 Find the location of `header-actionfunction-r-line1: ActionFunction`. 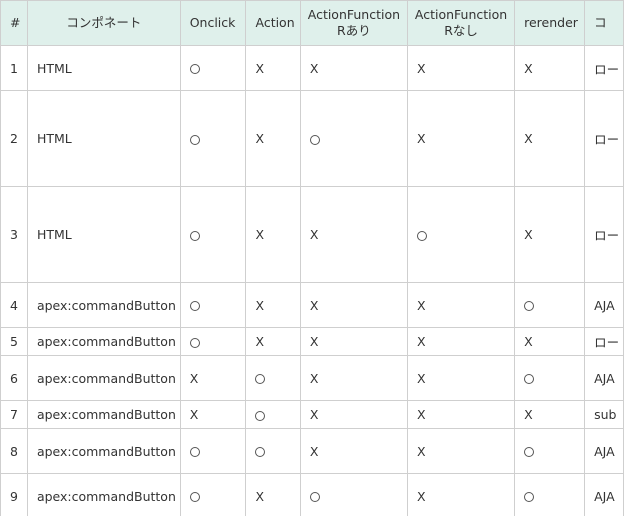

header-actionfunction-r-line1: ActionFunction is located at coordinates (354, 14).